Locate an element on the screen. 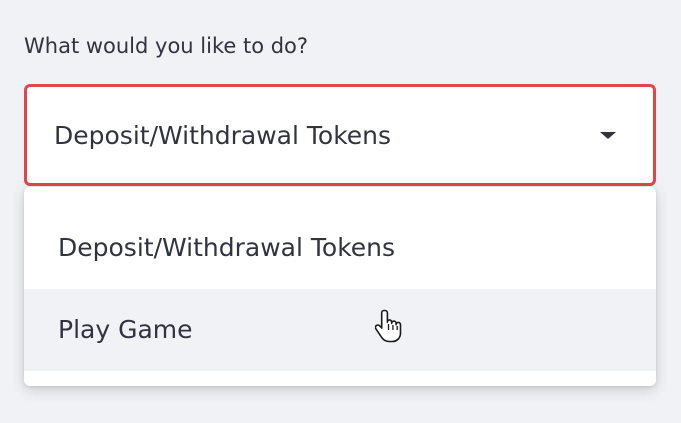  question-label: What would you like to do? is located at coordinates (166, 46).